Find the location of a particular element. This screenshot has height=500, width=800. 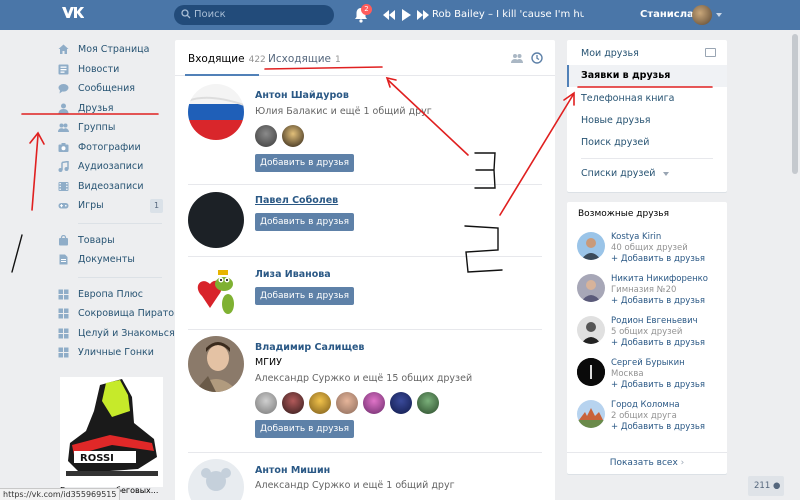

ad-banner: ROSSI is located at coordinates (111, 432).